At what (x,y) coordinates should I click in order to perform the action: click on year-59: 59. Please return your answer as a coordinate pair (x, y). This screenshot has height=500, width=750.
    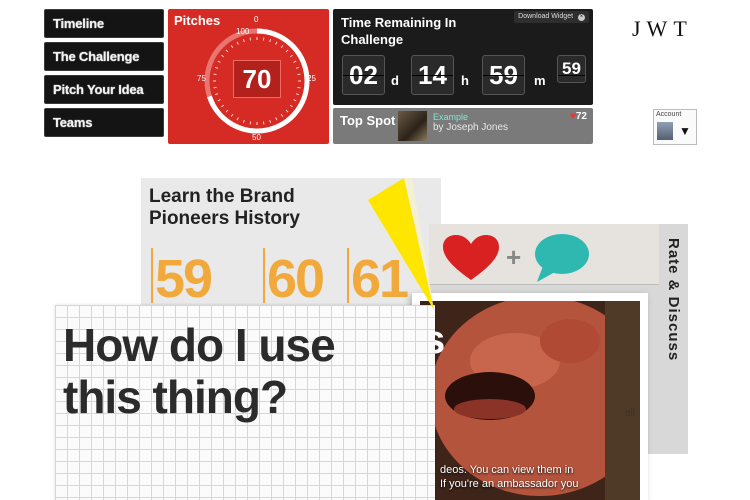
    Looking at the image, I should click on (184, 279).